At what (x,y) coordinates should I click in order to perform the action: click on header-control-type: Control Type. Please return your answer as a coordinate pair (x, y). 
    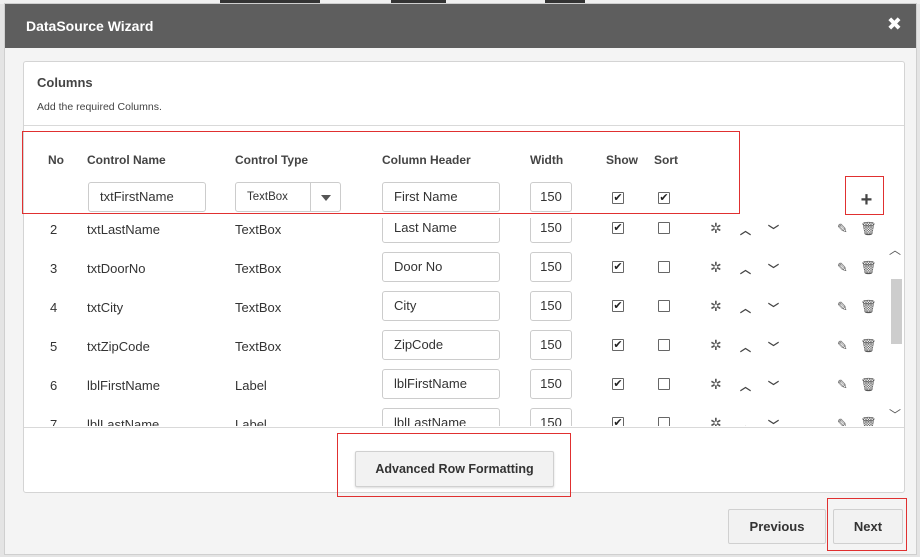
    Looking at the image, I should click on (272, 160).